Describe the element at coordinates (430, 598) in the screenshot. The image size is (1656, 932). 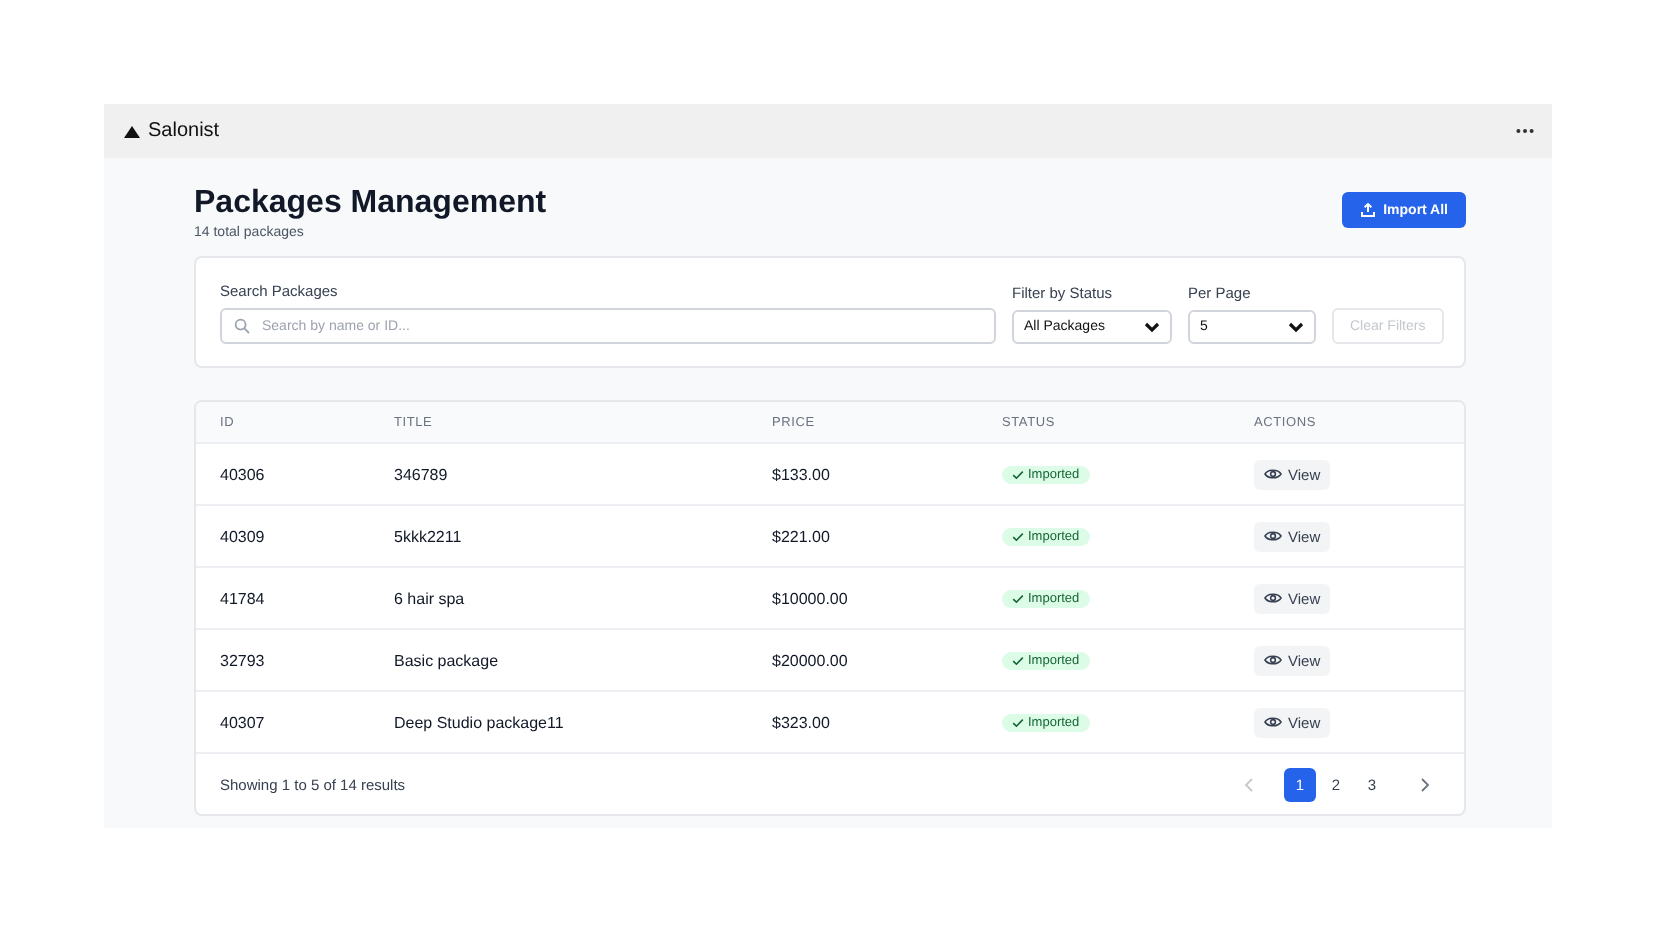
I see `table-cell-text: 6 hair spa` at that location.